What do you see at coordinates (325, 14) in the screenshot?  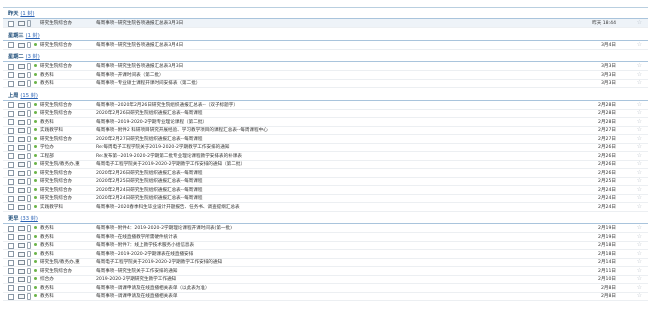 I see `group-header: 昨天 (1 封)` at bounding box center [325, 14].